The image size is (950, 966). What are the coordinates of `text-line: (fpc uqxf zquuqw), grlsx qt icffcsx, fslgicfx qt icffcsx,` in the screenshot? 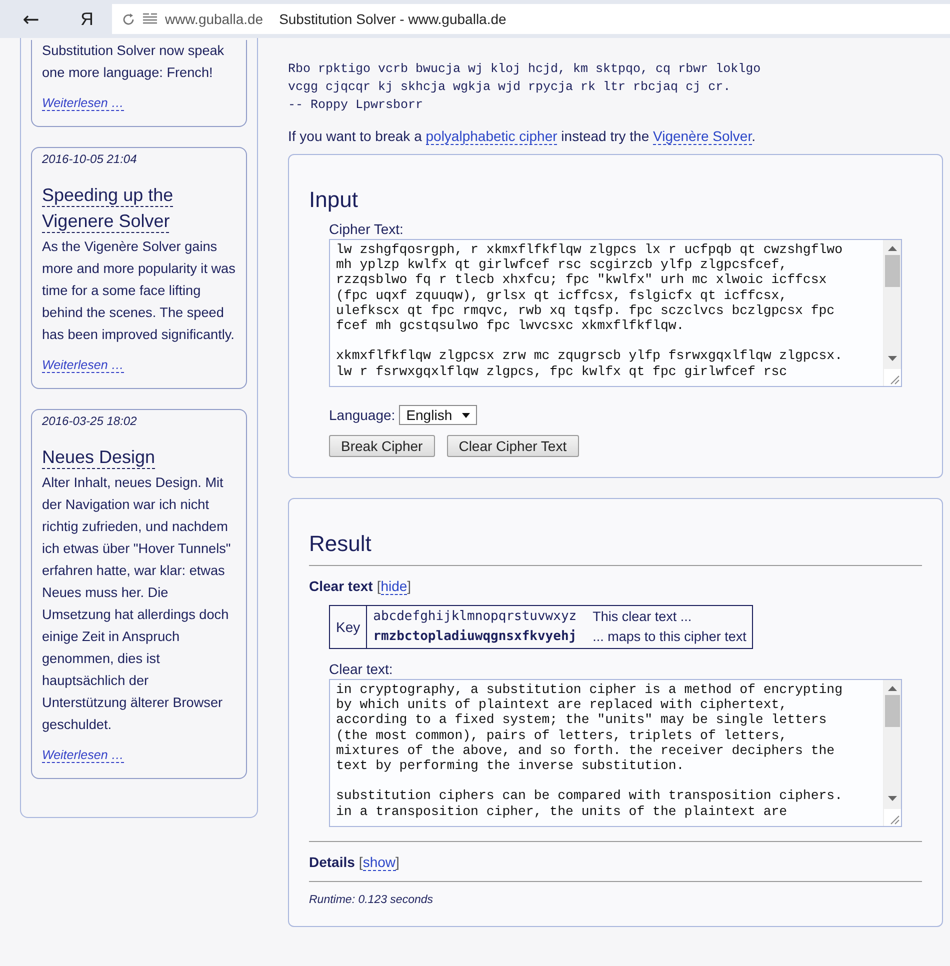 It's located at (562, 295).